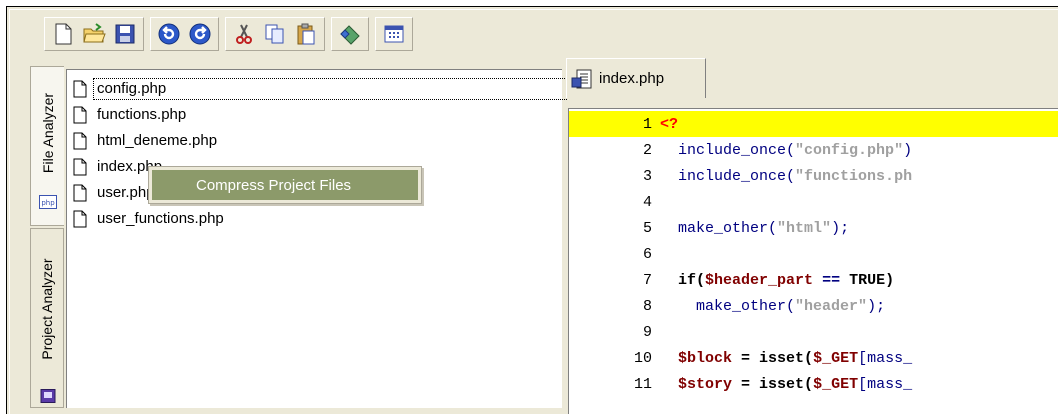 The image size is (1058, 414). I want to click on file-item-functions: functions.php, so click(319, 115).